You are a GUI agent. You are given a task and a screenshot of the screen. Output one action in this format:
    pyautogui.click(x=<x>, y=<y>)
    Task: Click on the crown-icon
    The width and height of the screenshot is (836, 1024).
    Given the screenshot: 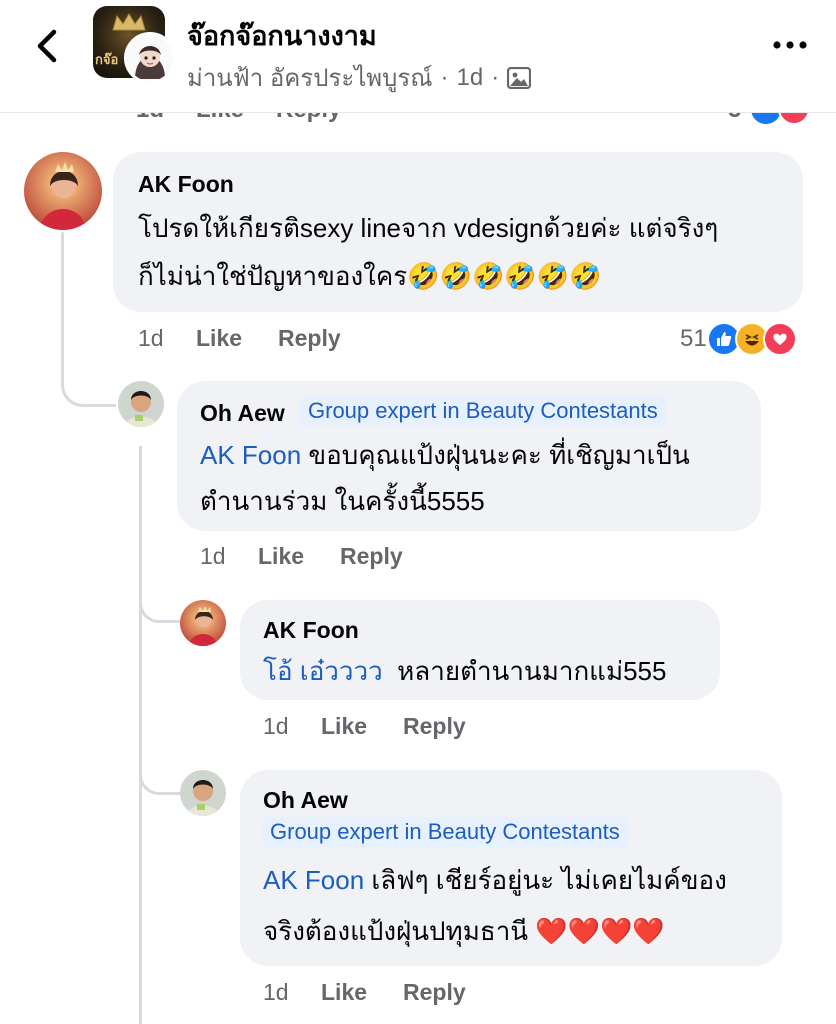 What is the action you would take?
    pyautogui.click(x=129, y=22)
    